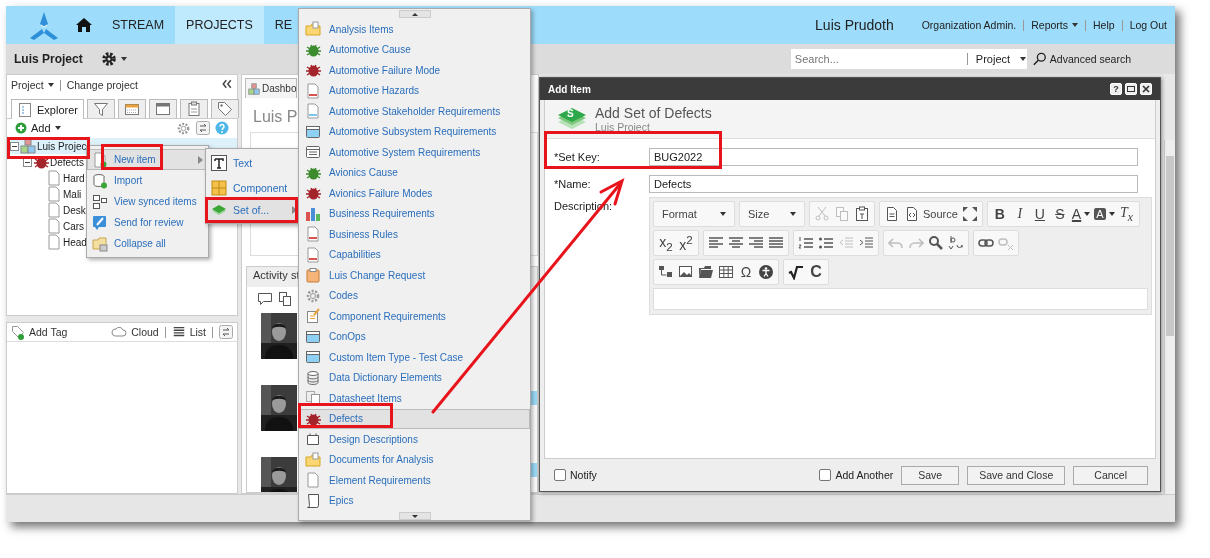 The image size is (1210, 558). What do you see at coordinates (271, 88) in the screenshot?
I see `dashboard-tab: Dashbo` at bounding box center [271, 88].